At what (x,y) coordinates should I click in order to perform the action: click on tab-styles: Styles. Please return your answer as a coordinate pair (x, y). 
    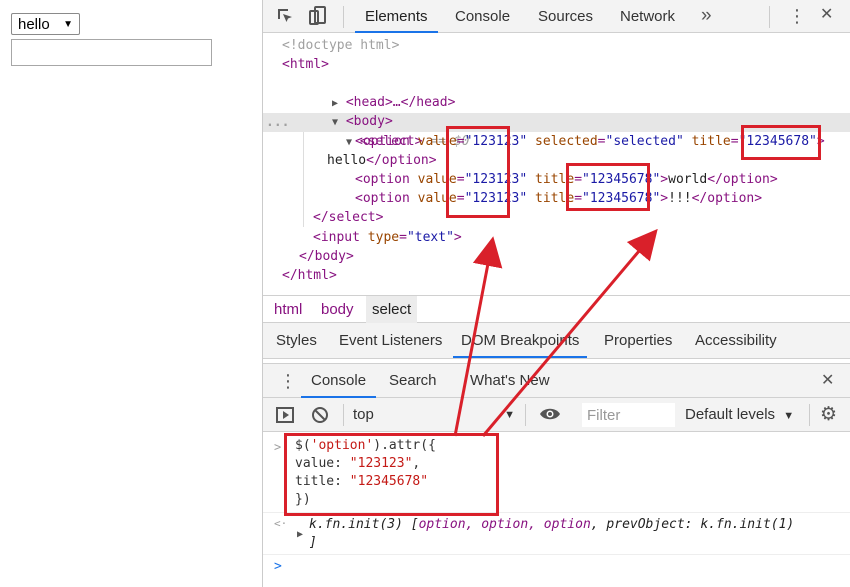
    Looking at the image, I should click on (296, 340).